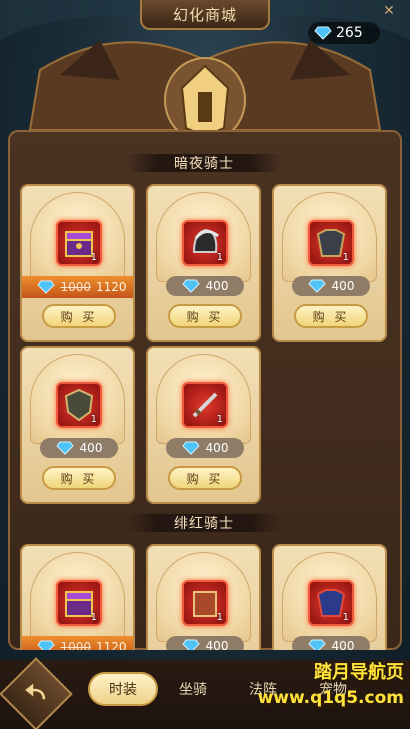 The height and width of the screenshot is (729, 410). I want to click on shop-item-card: 1 1000 1120, so click(77, 597).